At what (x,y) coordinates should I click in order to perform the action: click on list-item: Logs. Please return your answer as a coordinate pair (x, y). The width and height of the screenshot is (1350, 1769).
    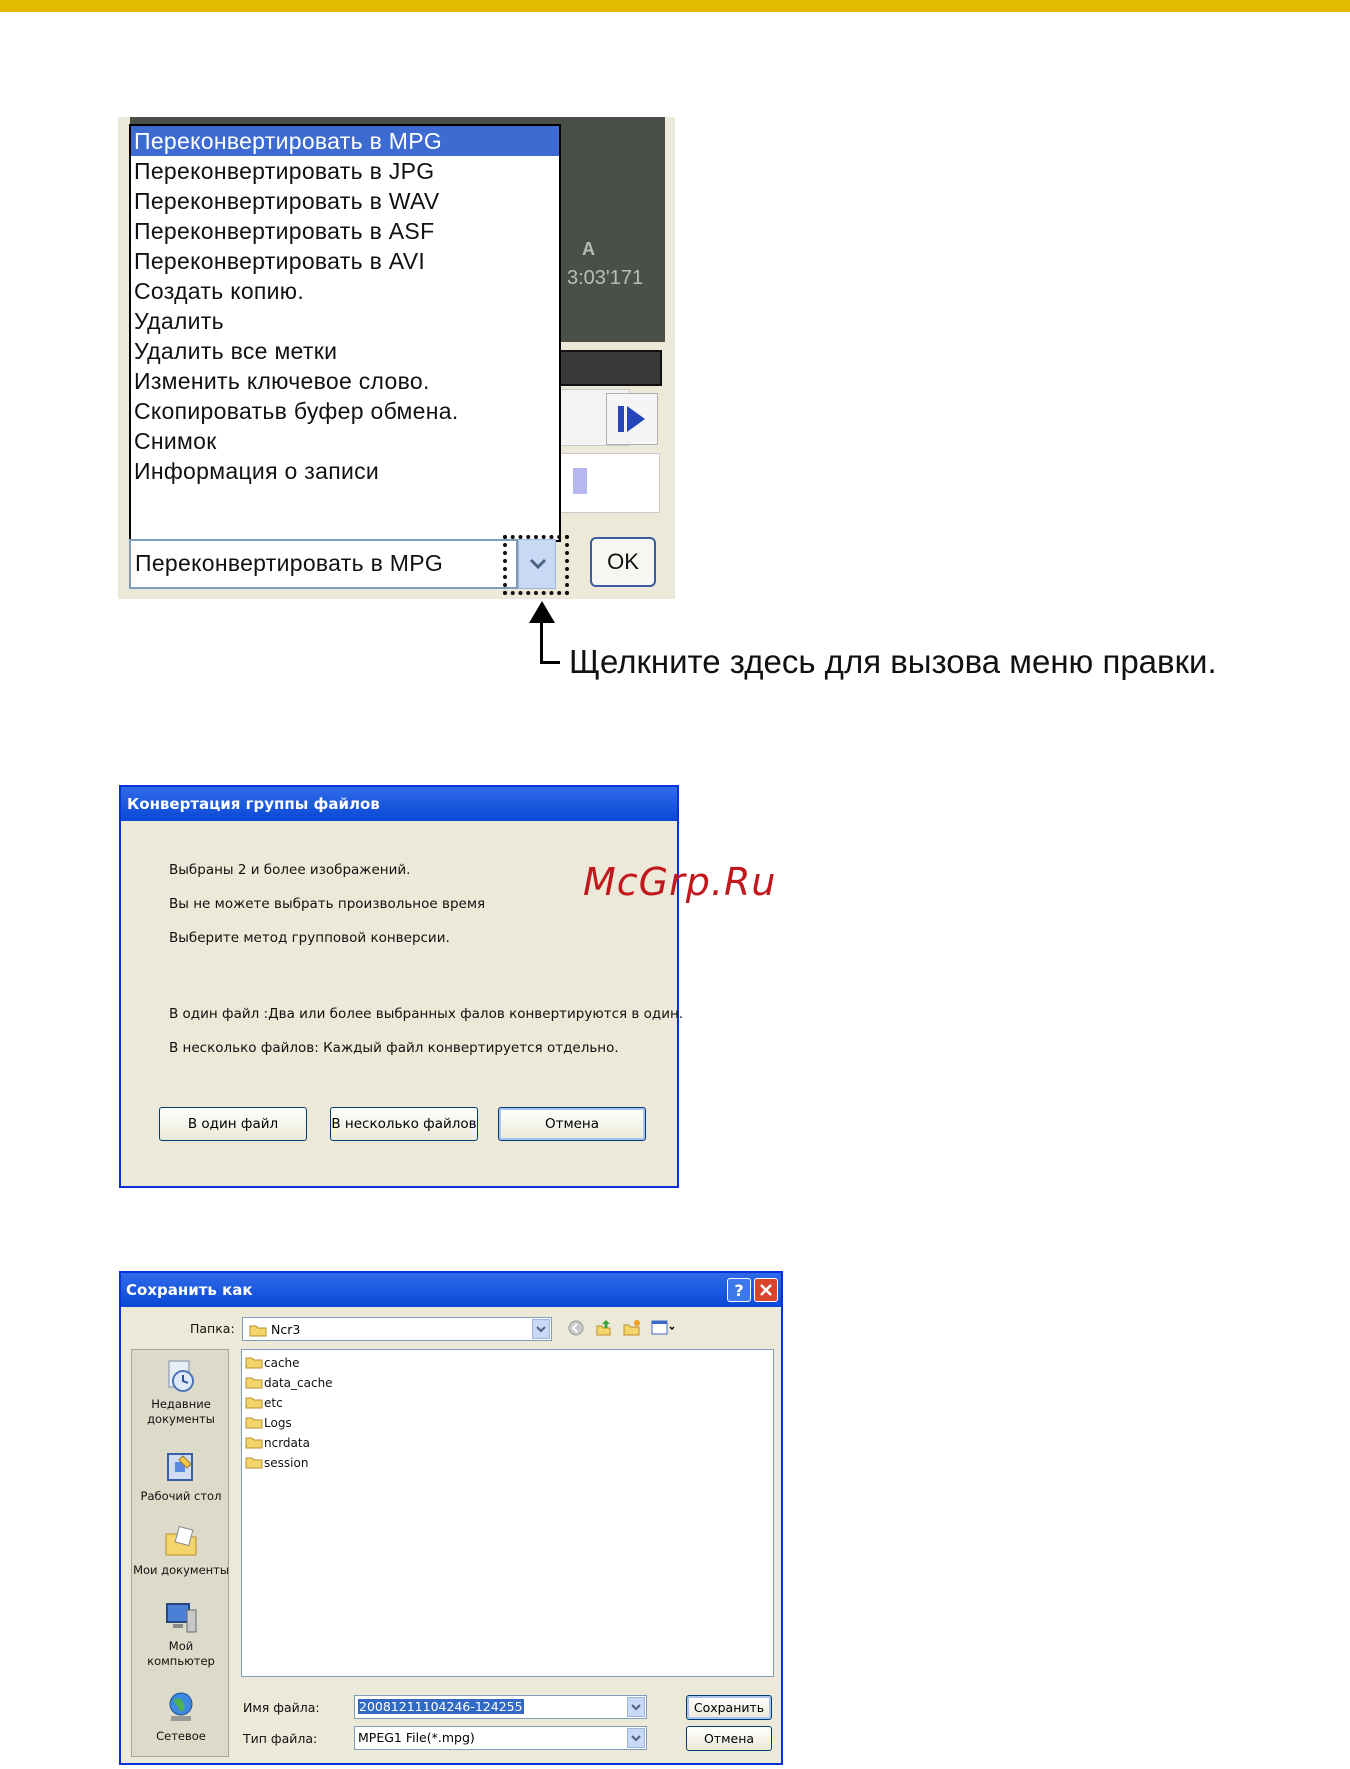
    Looking at the image, I should click on (268, 1423).